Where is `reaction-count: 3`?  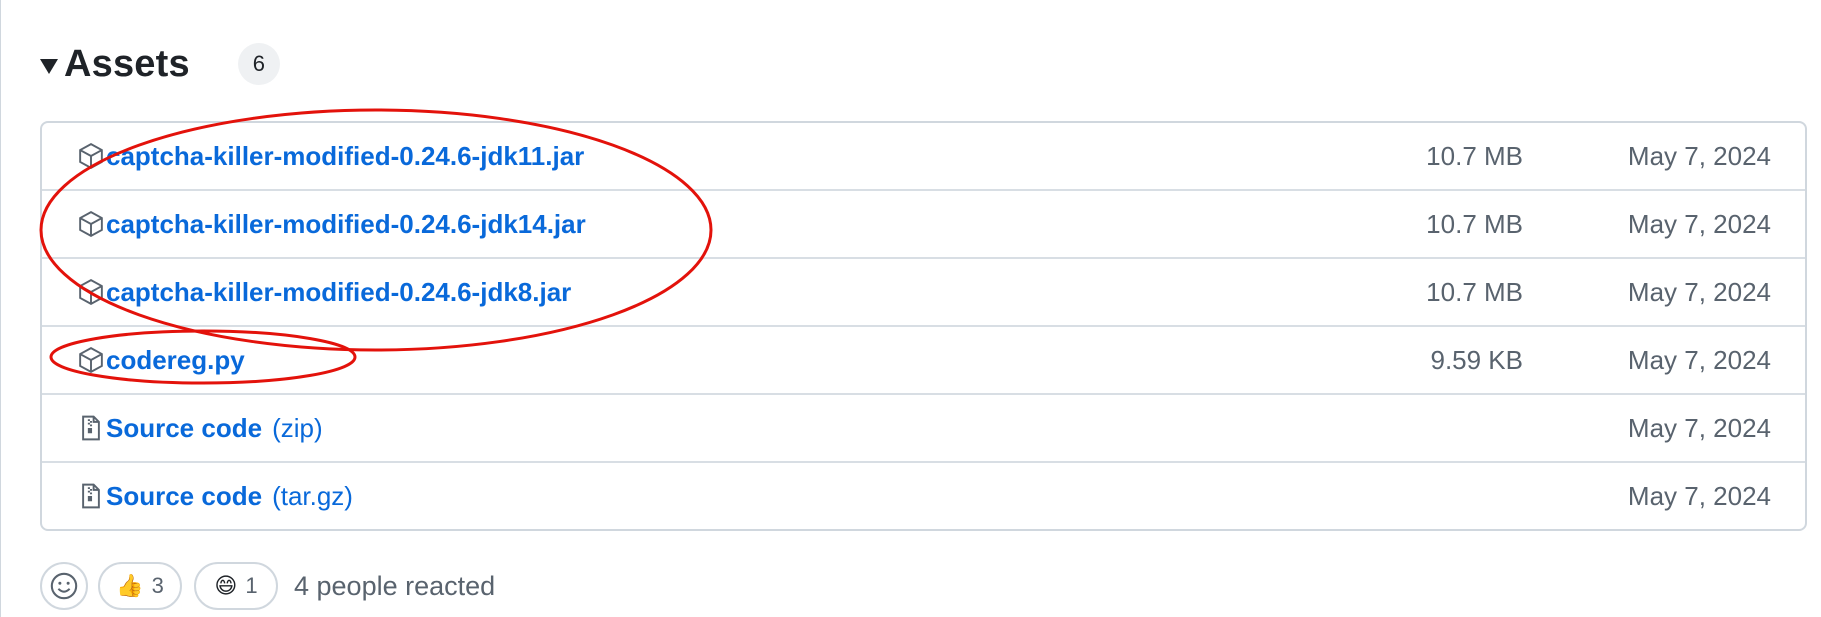
reaction-count: 3 is located at coordinates (157, 585).